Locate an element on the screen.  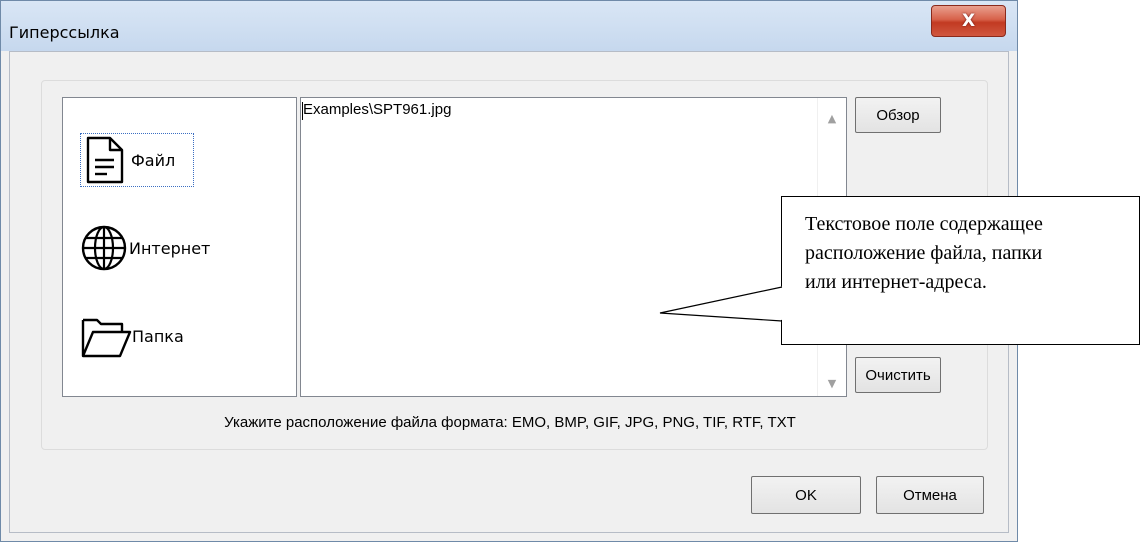
callout-line-3: или интернет-адреса. is located at coordinates (896, 282).